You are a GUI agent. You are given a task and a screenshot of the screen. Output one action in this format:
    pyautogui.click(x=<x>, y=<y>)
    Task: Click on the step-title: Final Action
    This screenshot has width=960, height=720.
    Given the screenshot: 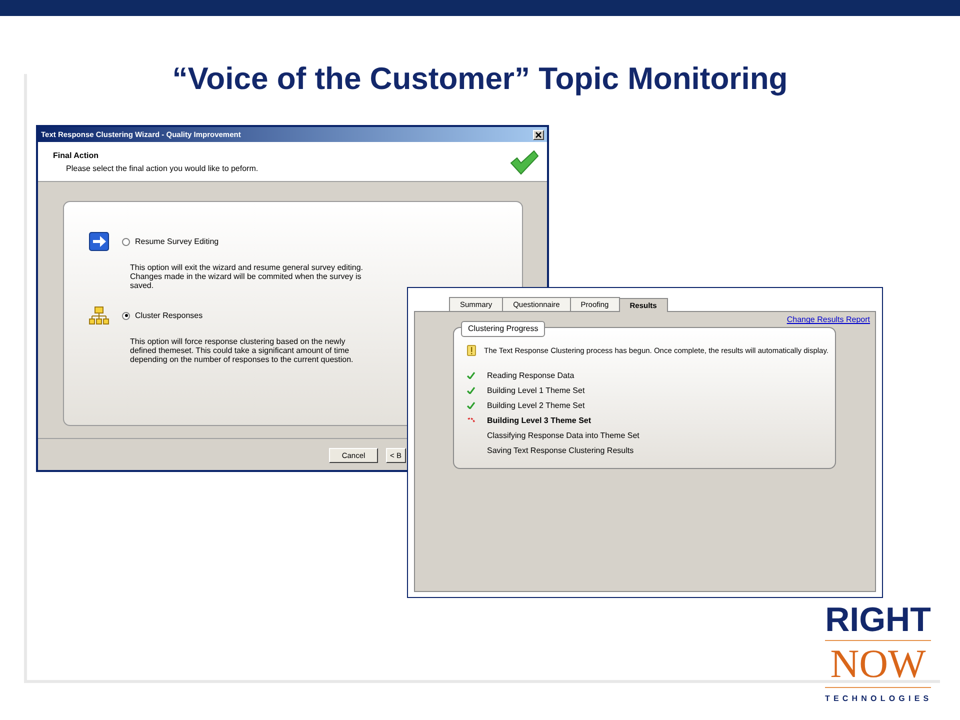 What is the action you would take?
    pyautogui.click(x=76, y=156)
    